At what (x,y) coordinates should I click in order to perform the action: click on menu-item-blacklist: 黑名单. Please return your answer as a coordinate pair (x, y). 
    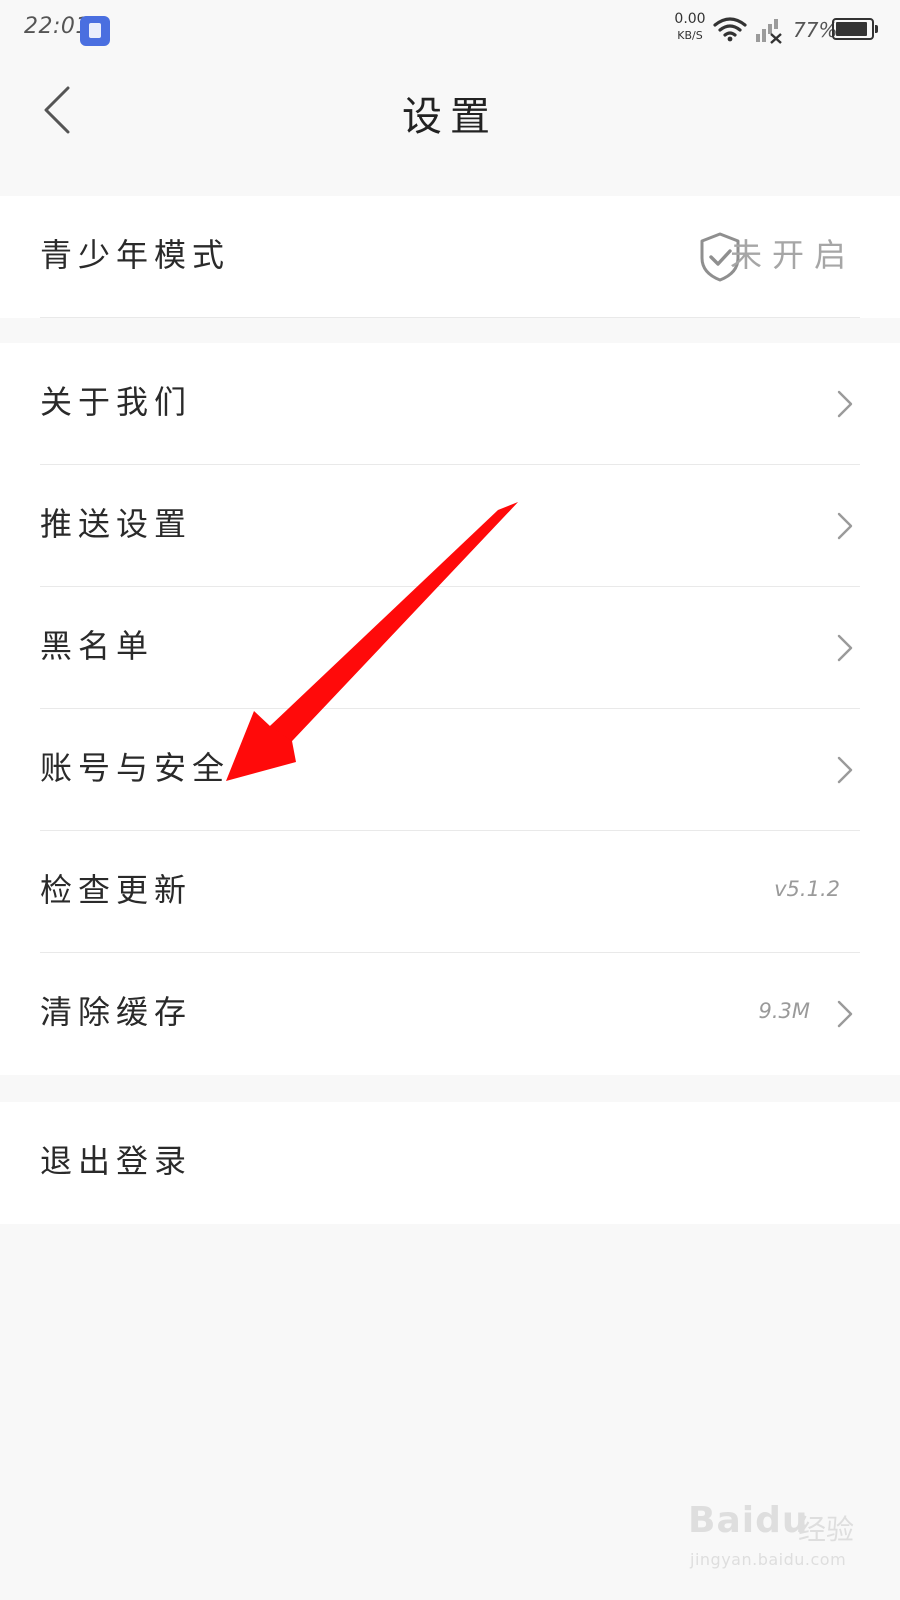
    Looking at the image, I should click on (450, 648).